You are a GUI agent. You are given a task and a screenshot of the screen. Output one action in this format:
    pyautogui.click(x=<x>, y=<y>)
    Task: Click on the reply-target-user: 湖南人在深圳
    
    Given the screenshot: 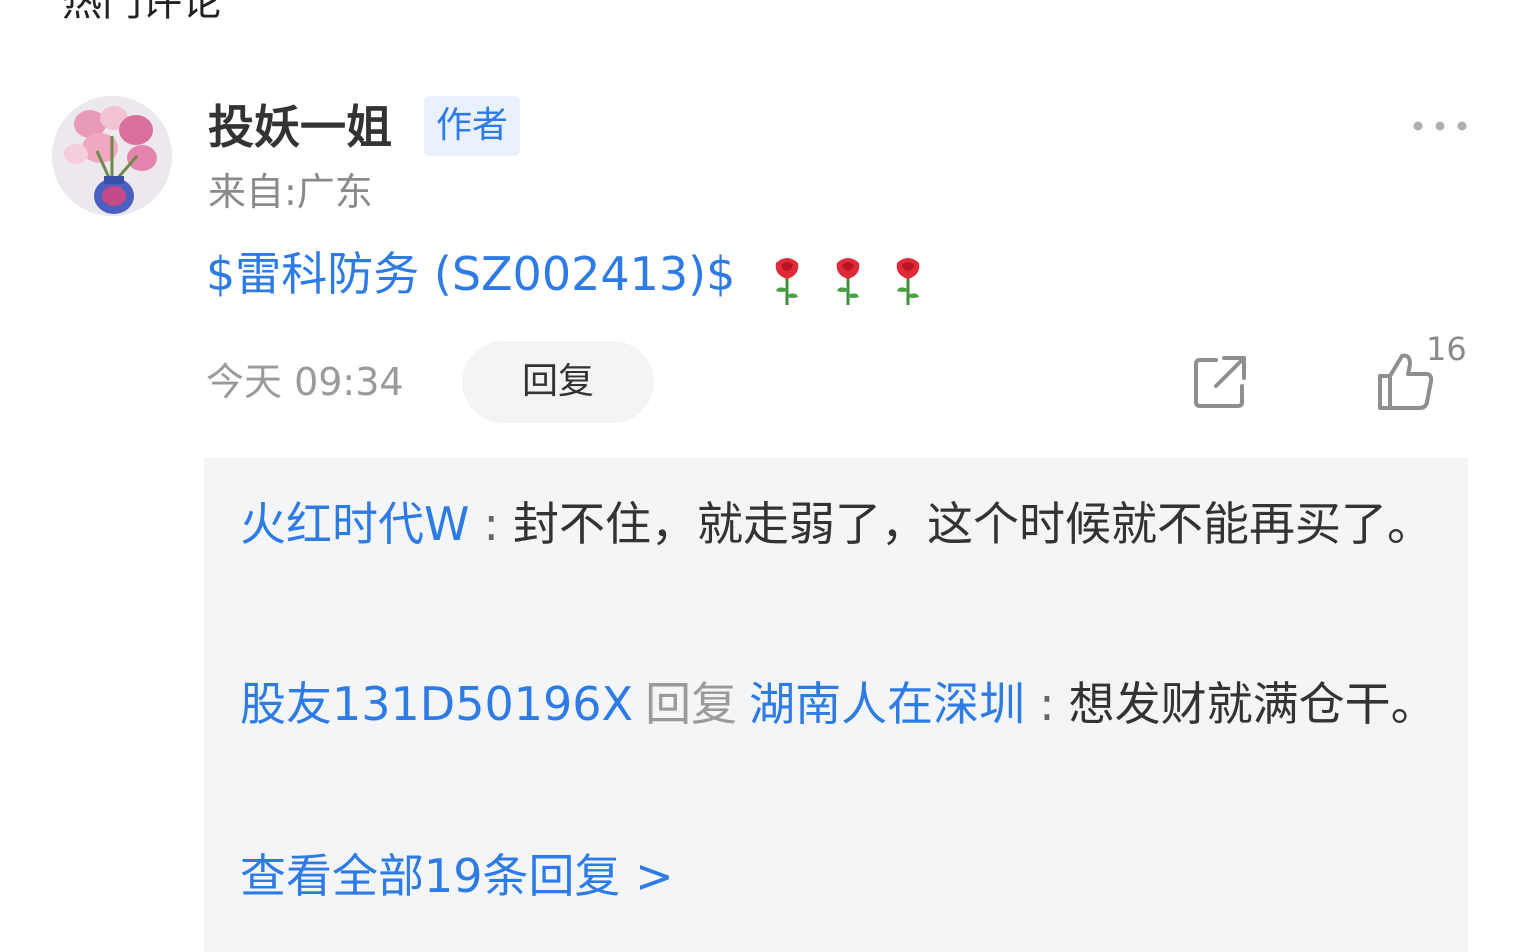 What is the action you would take?
    pyautogui.click(x=887, y=704)
    